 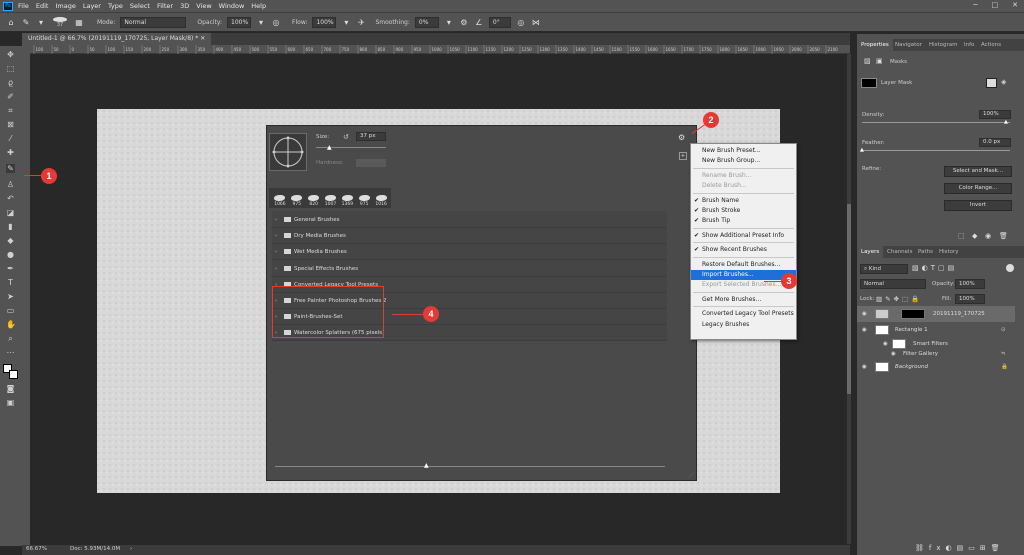 I want to click on healing-tool-icon: ✚, so click(x=10, y=152).